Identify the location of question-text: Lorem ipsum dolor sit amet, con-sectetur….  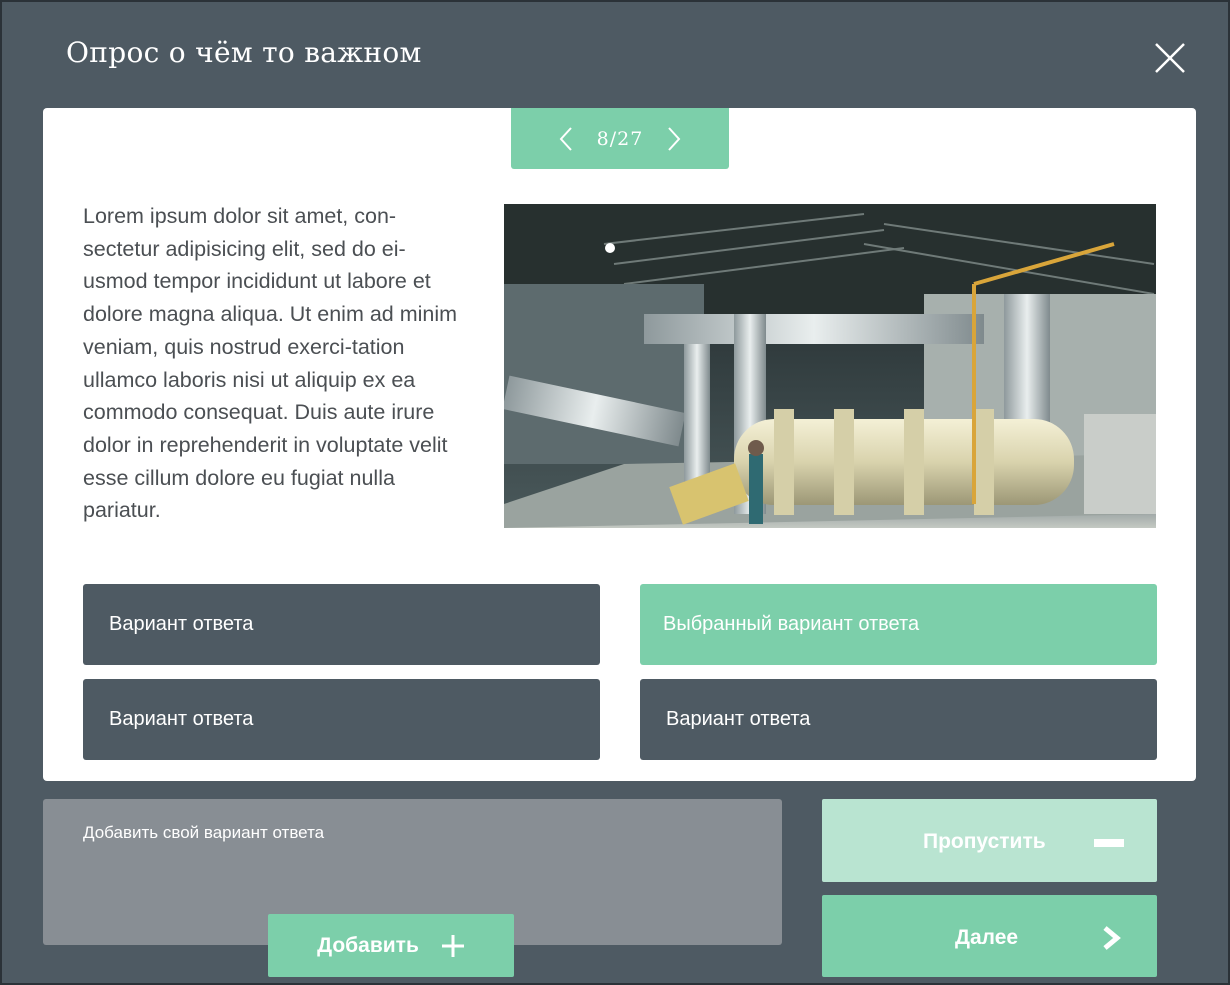
(270, 363).